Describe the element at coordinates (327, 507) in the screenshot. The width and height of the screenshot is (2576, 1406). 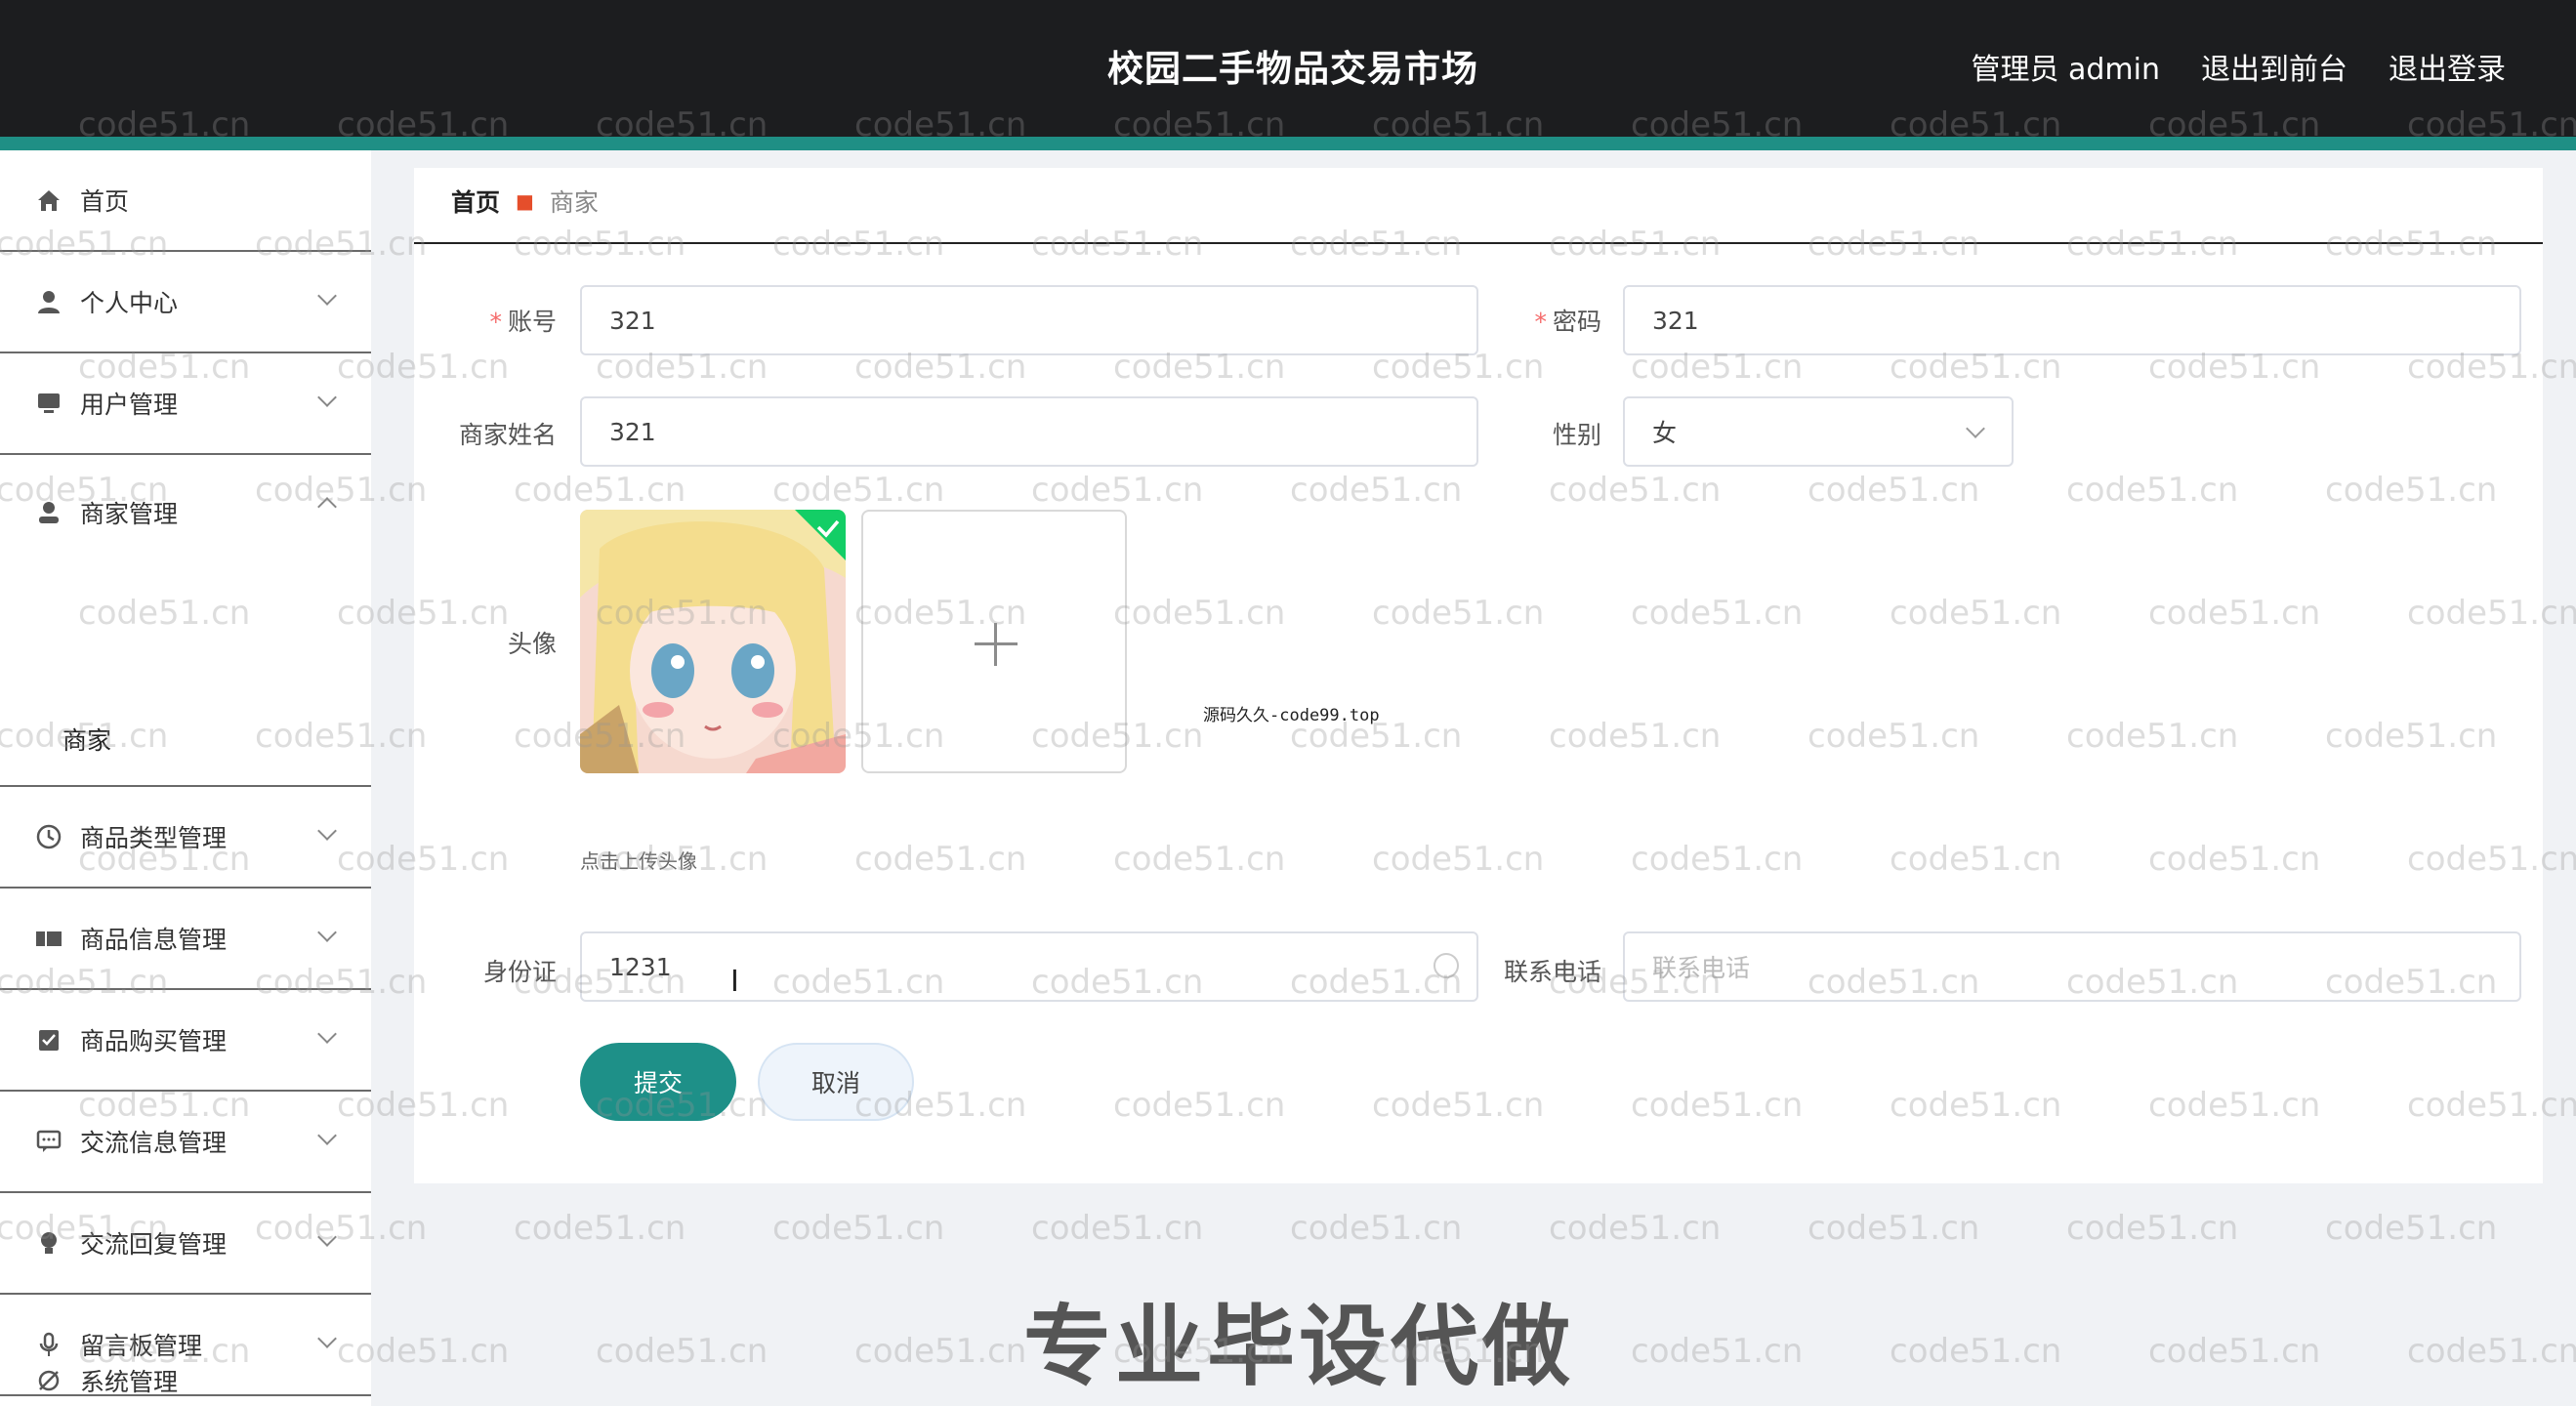
I see `chevron-up-icon` at that location.